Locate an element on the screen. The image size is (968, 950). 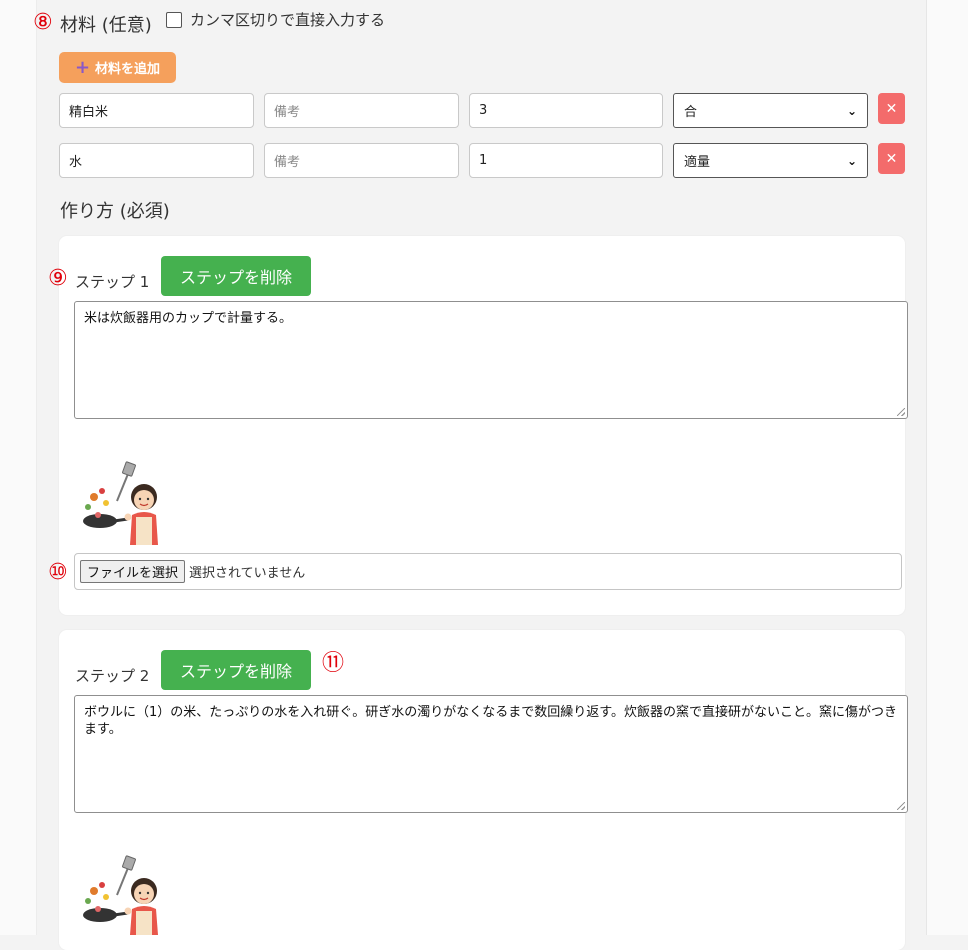
add-ingredient-button: + 材料を追加 is located at coordinates (117, 67).